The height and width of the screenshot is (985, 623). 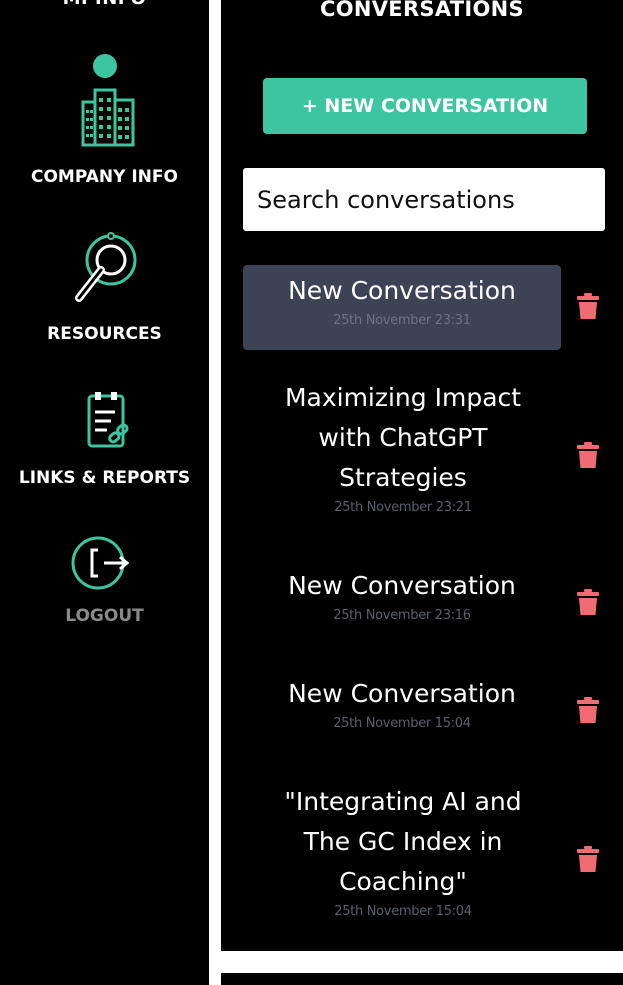 I want to click on conversation-timestamp: 25th November 23:16, so click(x=402, y=615).